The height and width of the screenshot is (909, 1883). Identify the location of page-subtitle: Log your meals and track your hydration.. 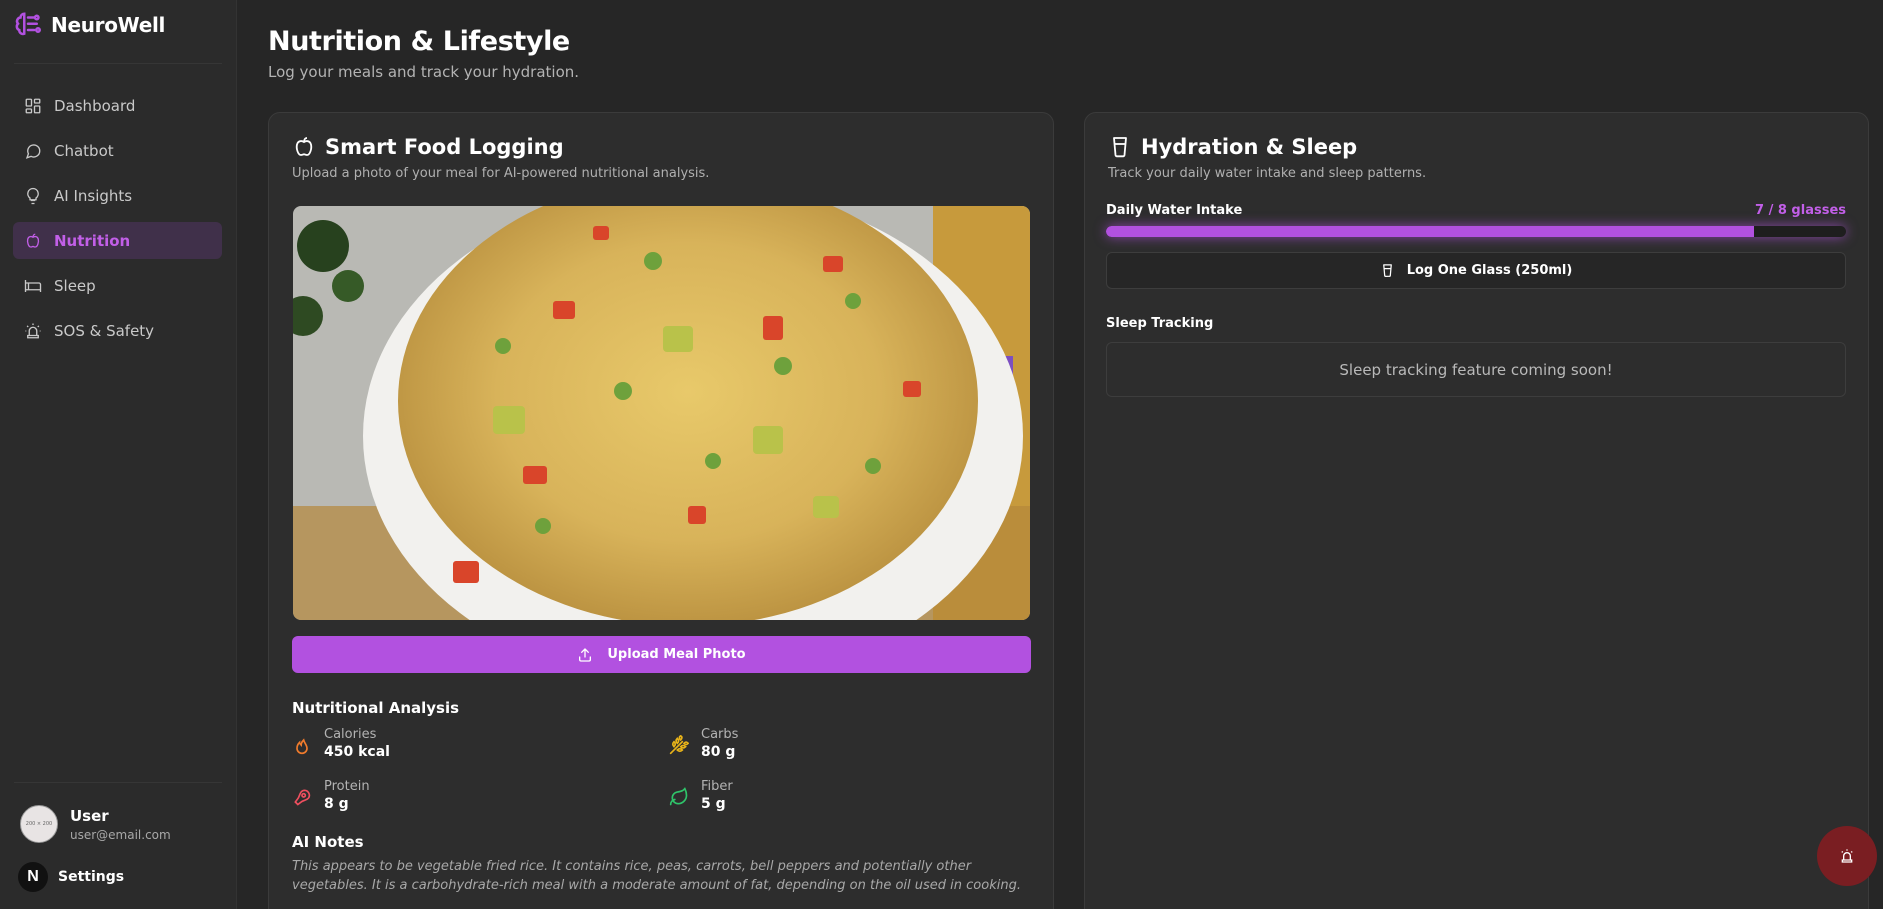
(424, 72).